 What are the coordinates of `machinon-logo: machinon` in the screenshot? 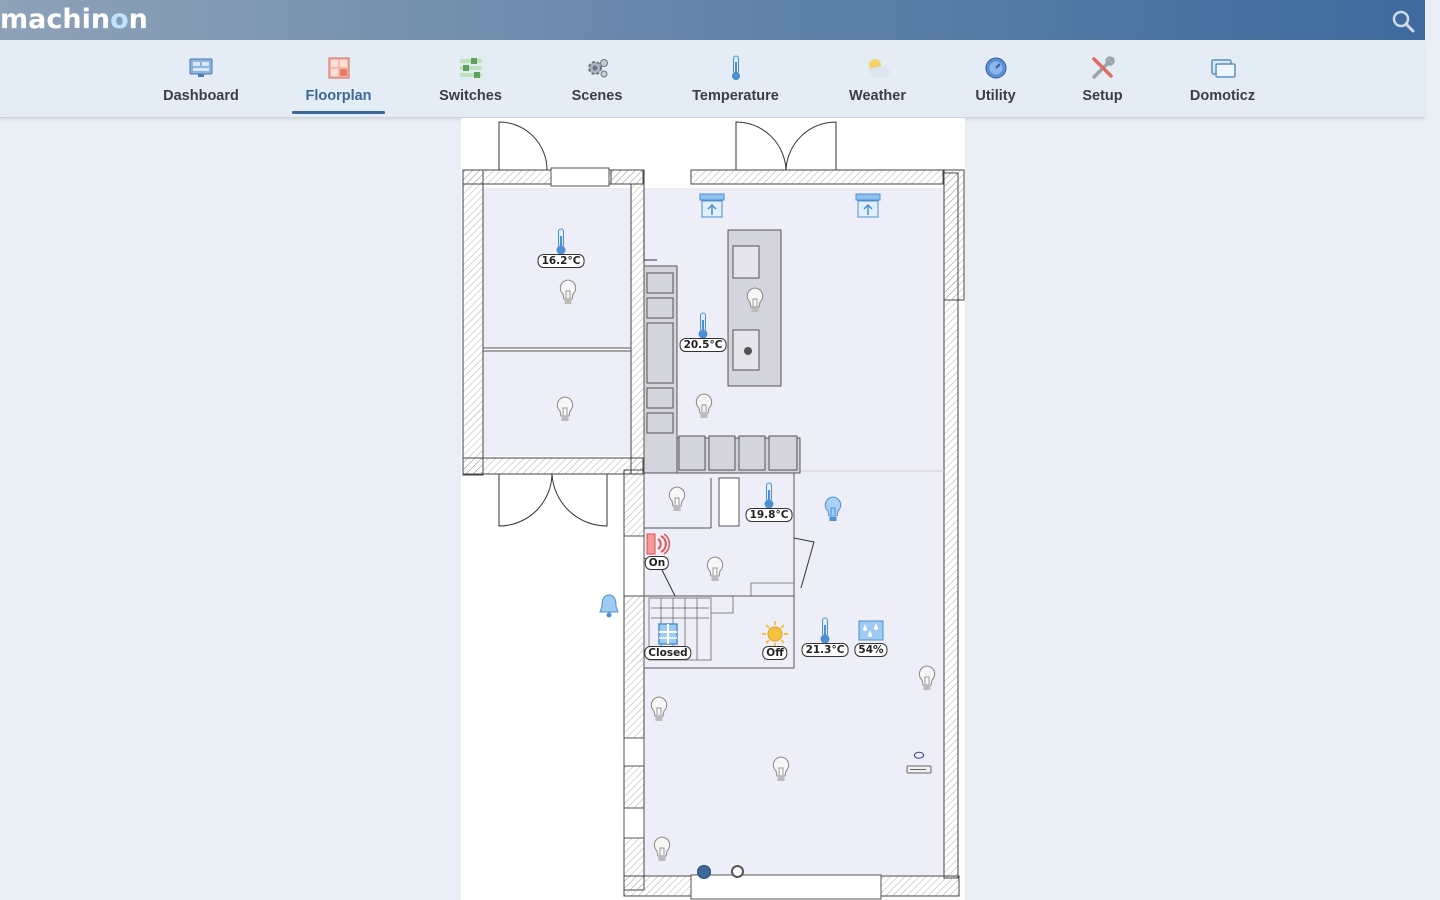 It's located at (74, 20).